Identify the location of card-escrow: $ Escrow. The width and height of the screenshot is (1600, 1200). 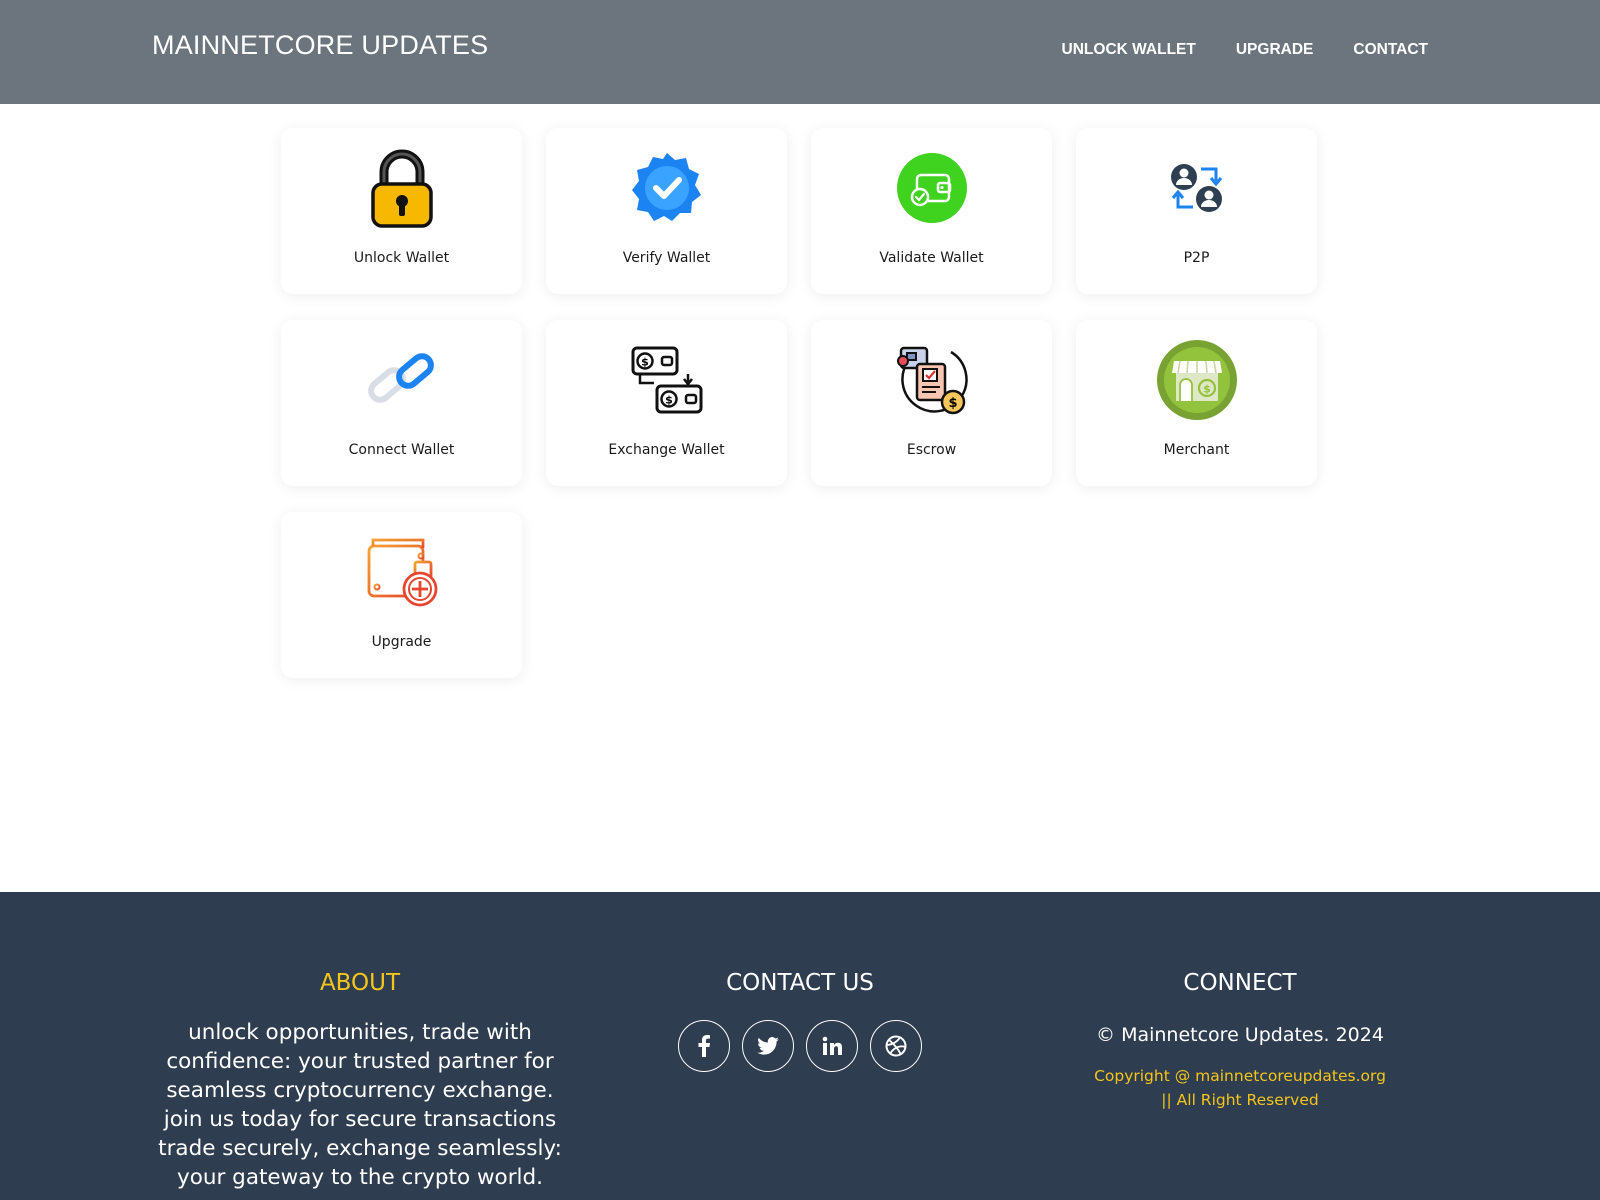
(931, 403).